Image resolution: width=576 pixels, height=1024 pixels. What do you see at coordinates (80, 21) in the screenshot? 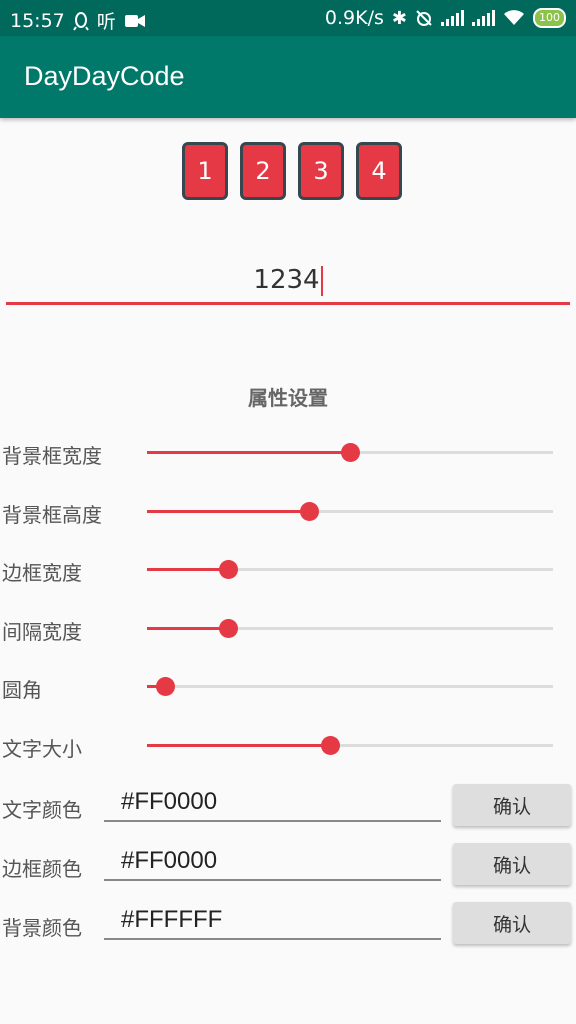
I see `qq-icon` at bounding box center [80, 21].